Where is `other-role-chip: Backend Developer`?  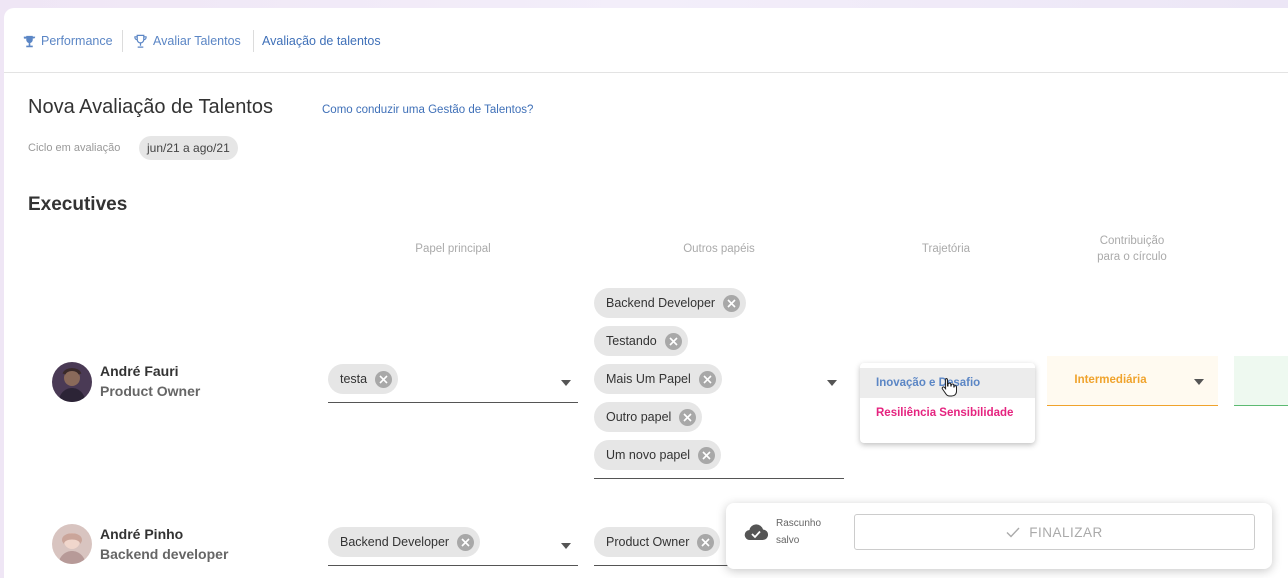
other-role-chip: Backend Developer is located at coordinates (670, 303).